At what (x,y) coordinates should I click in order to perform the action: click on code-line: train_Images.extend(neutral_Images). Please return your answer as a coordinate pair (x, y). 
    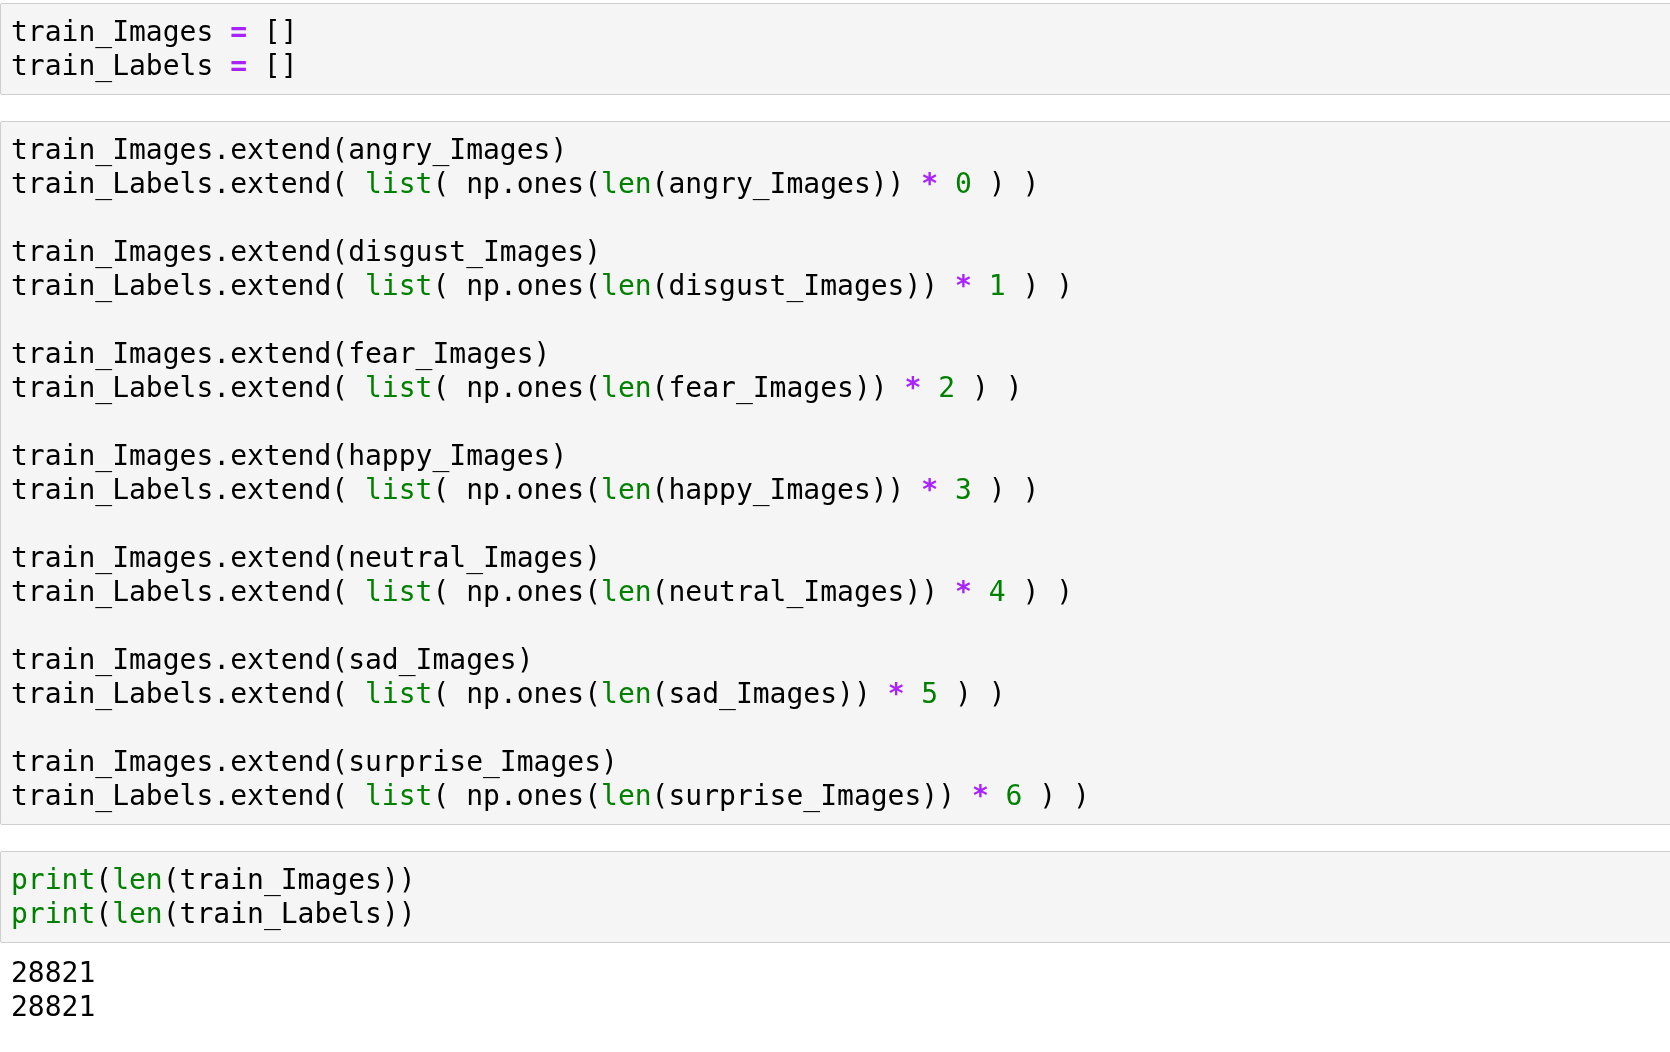
    Looking at the image, I should click on (306, 558).